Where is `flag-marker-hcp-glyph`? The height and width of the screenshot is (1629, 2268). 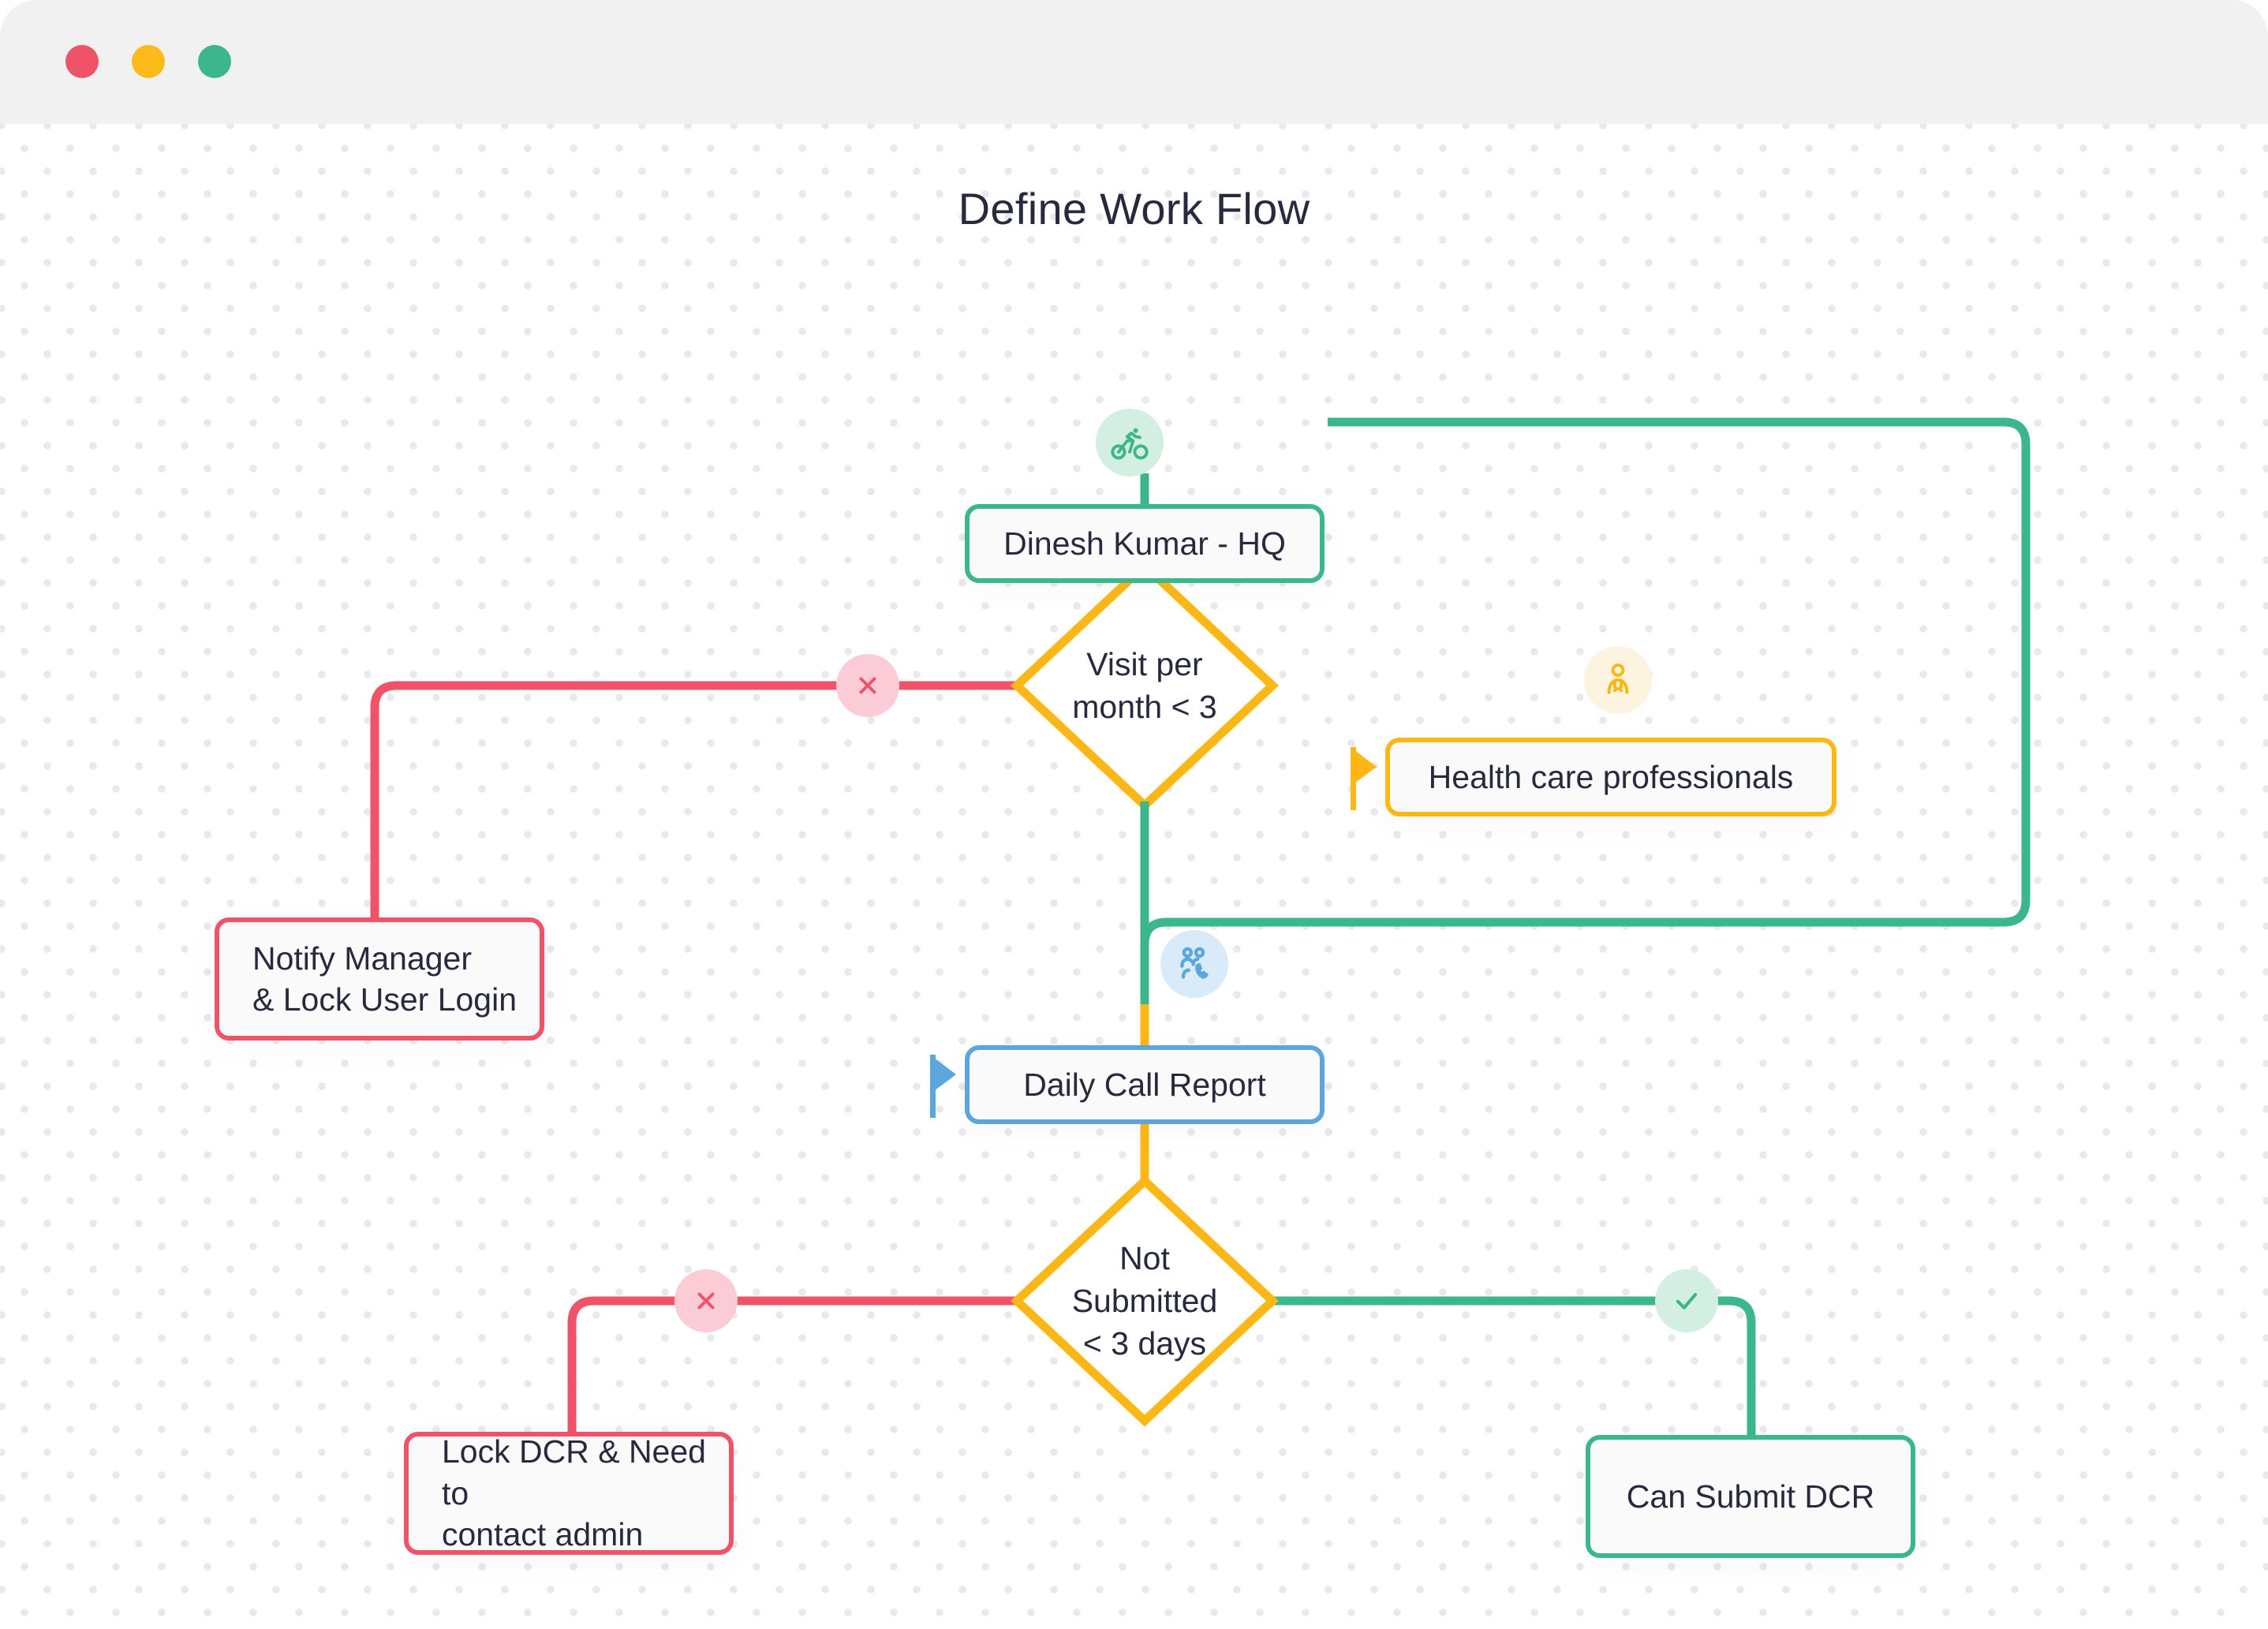
flag-marker-hcp-glyph is located at coordinates (1364, 778).